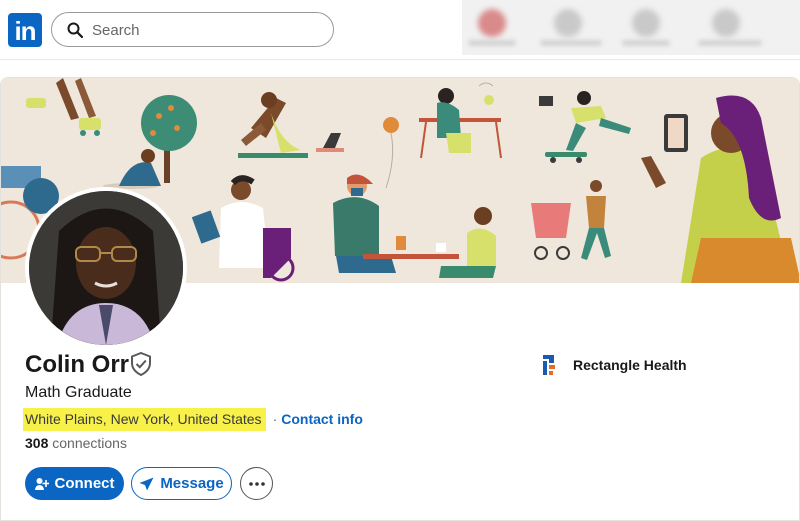 This screenshot has width=800, height=521. I want to click on connect-button: Connect, so click(74, 483).